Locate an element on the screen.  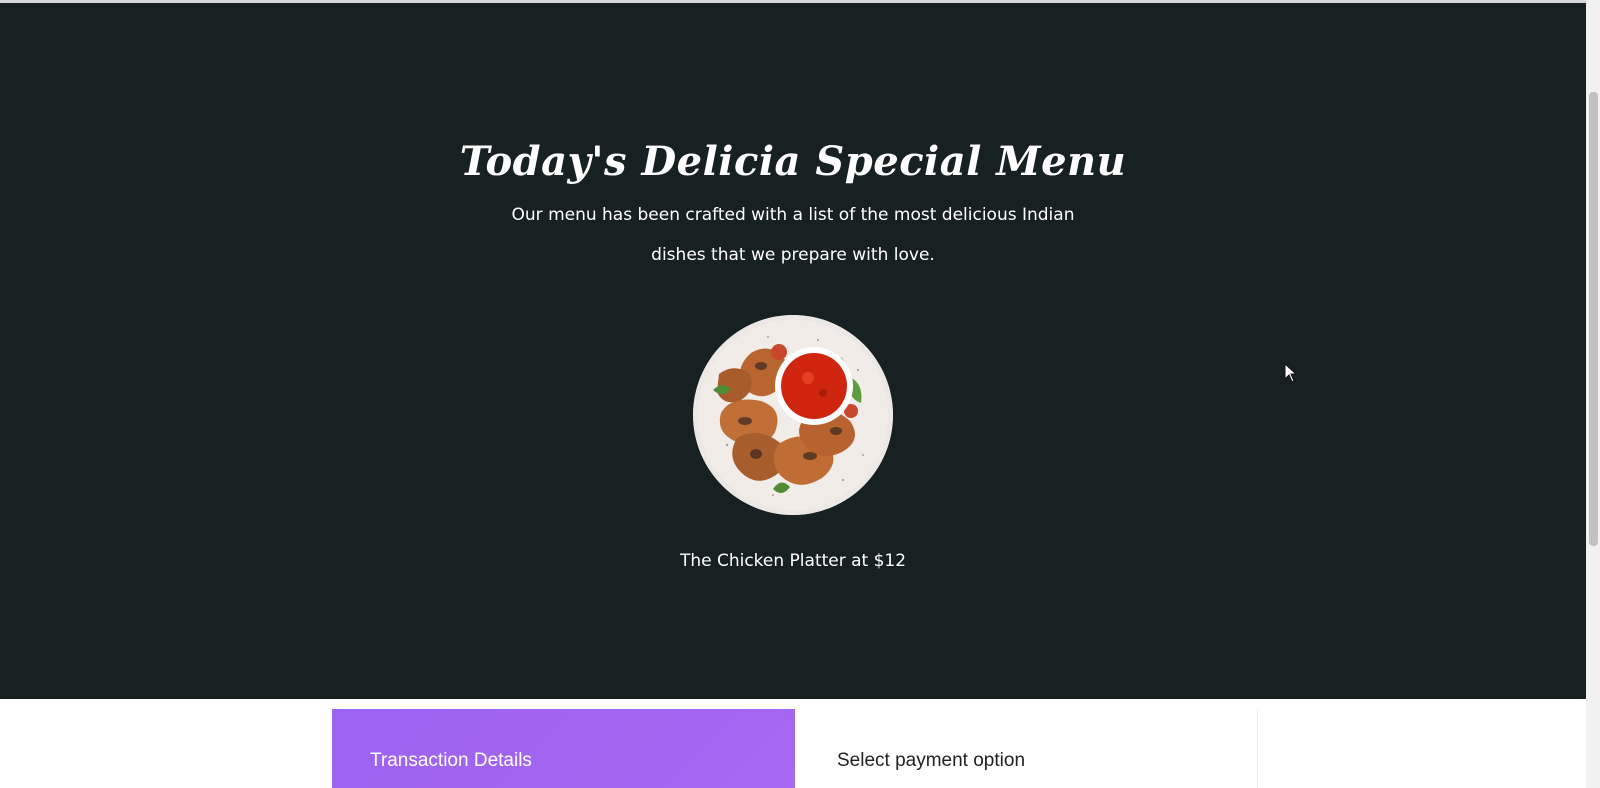
payment-option-title: Select payment option is located at coordinates (931, 760).